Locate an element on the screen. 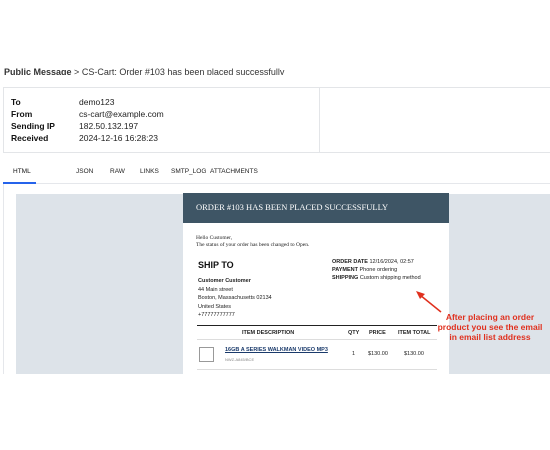 This screenshot has width=550, height=450. header-price: PRICE is located at coordinates (377, 333).